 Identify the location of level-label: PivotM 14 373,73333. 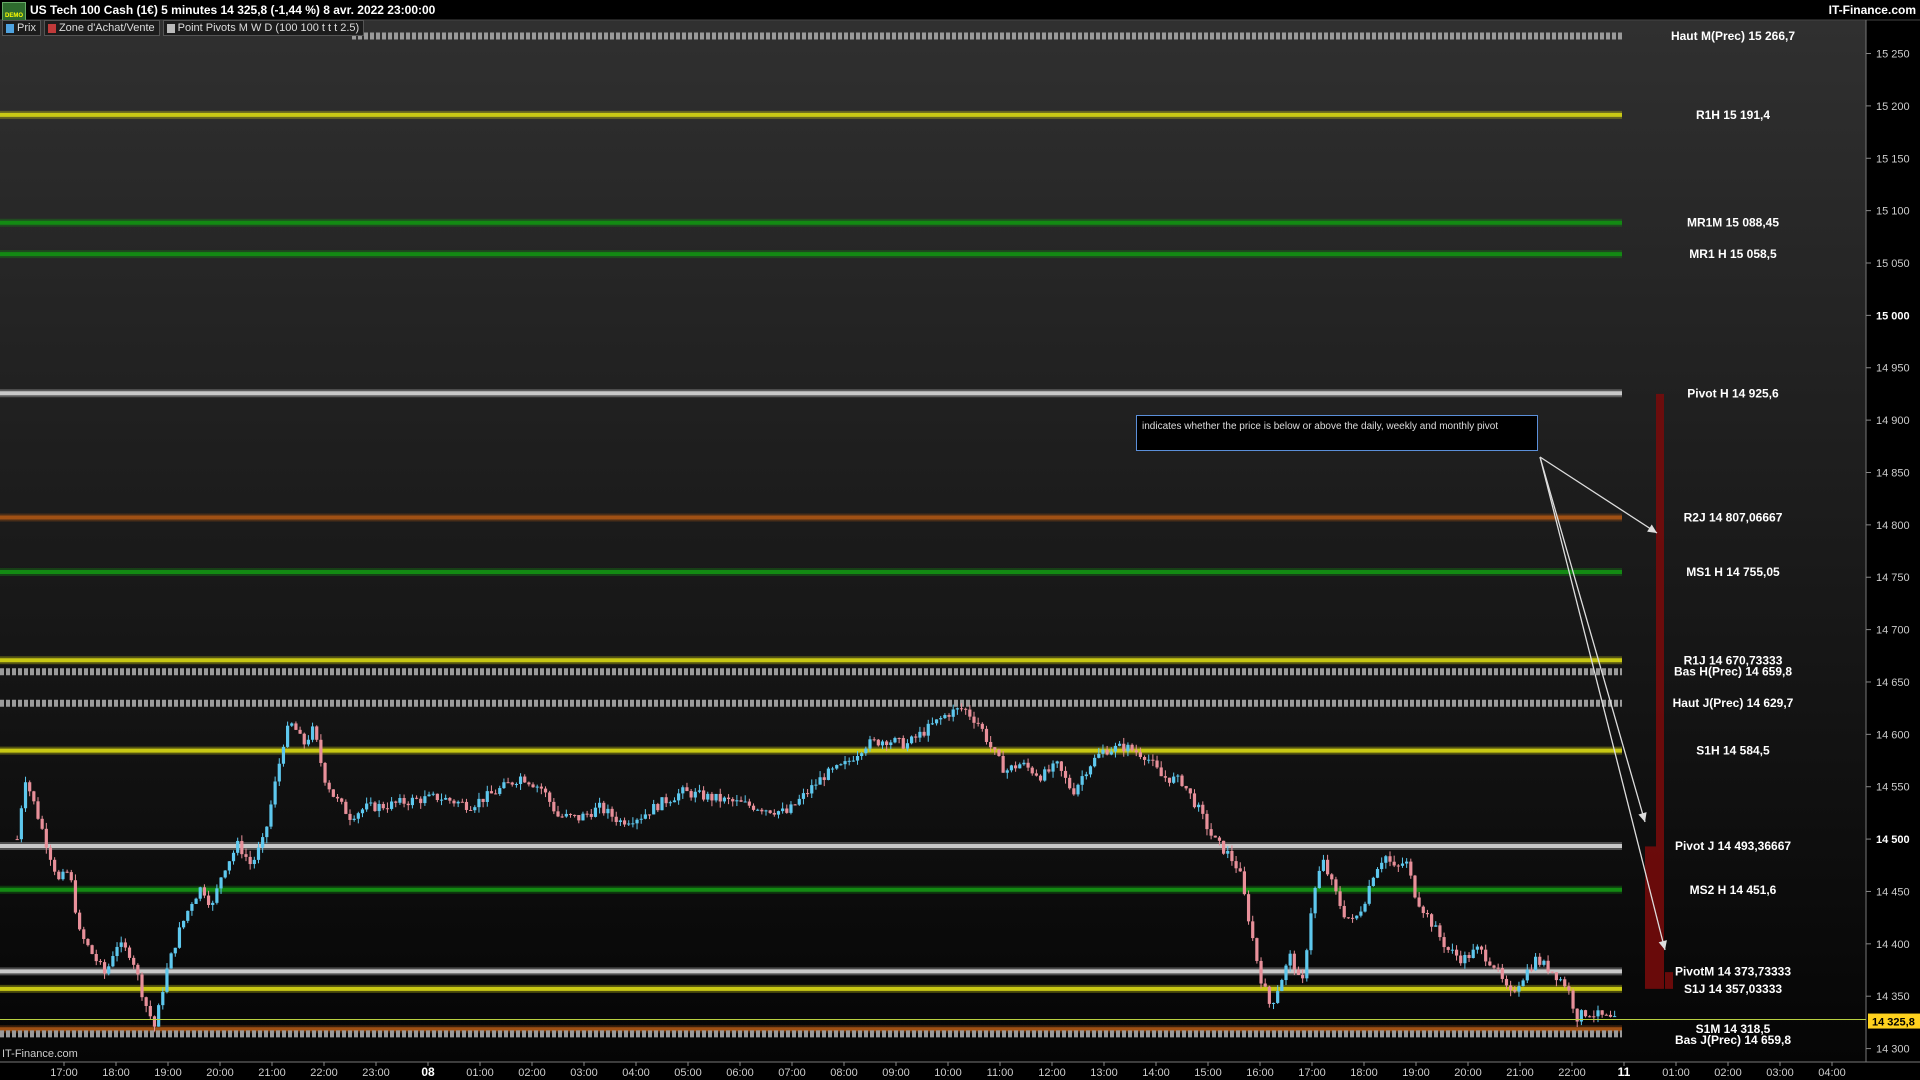
(1733, 971).